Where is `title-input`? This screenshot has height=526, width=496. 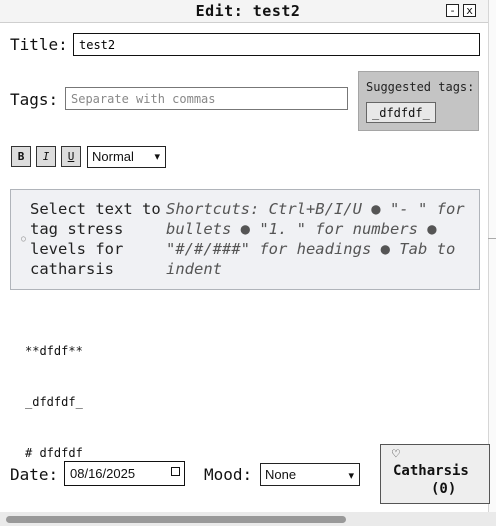
title-input is located at coordinates (276, 44).